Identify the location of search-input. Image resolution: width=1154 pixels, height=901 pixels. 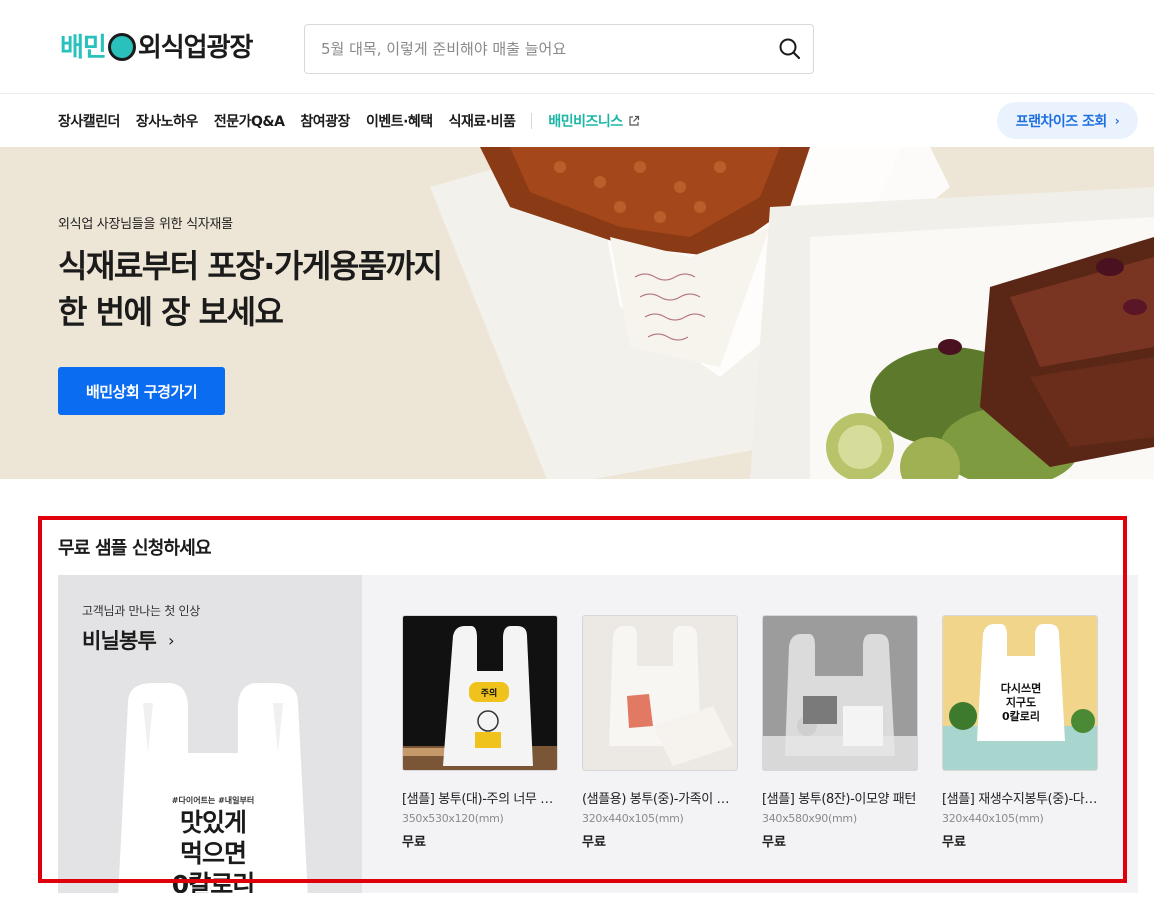
(541, 49).